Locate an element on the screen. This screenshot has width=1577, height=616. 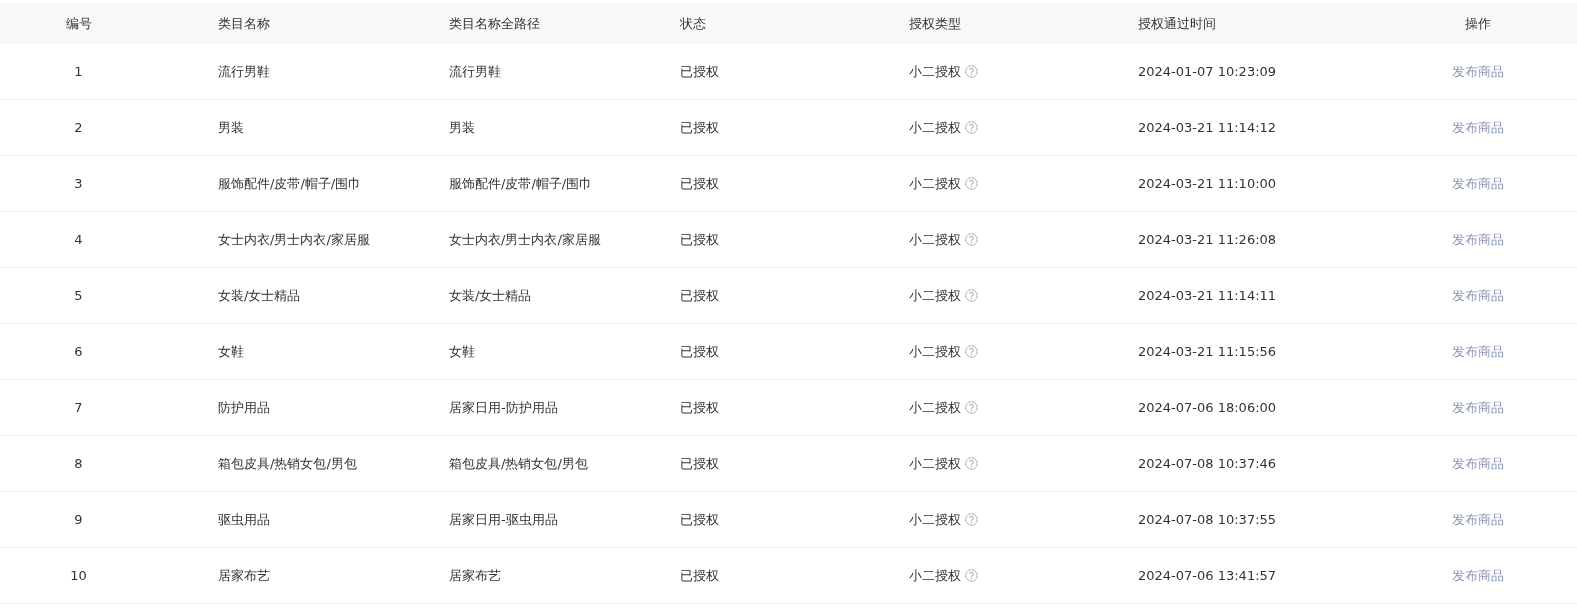
table-cell: 7 is located at coordinates (78, 407).